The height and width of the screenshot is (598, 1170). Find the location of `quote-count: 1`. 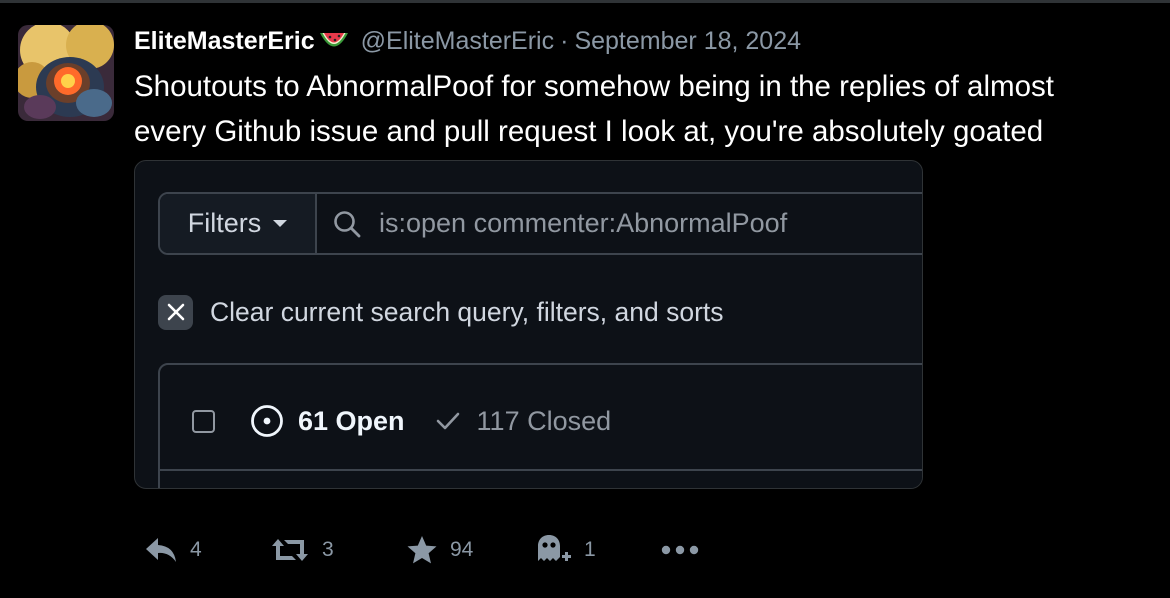

quote-count: 1 is located at coordinates (590, 549).